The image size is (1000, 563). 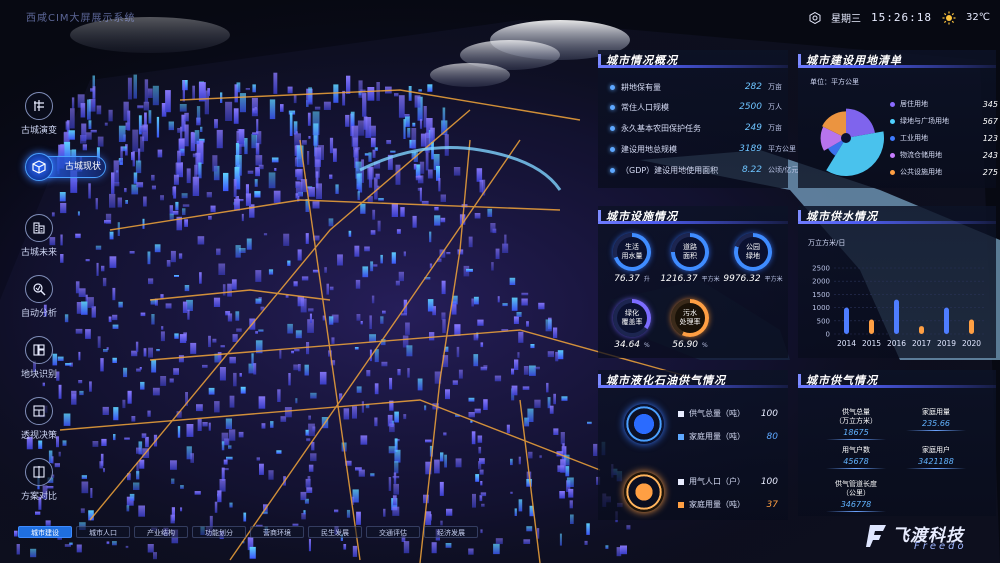 What do you see at coordinates (39, 488) in the screenshot?
I see `nav-item-compare: 方案对比` at bounding box center [39, 488].